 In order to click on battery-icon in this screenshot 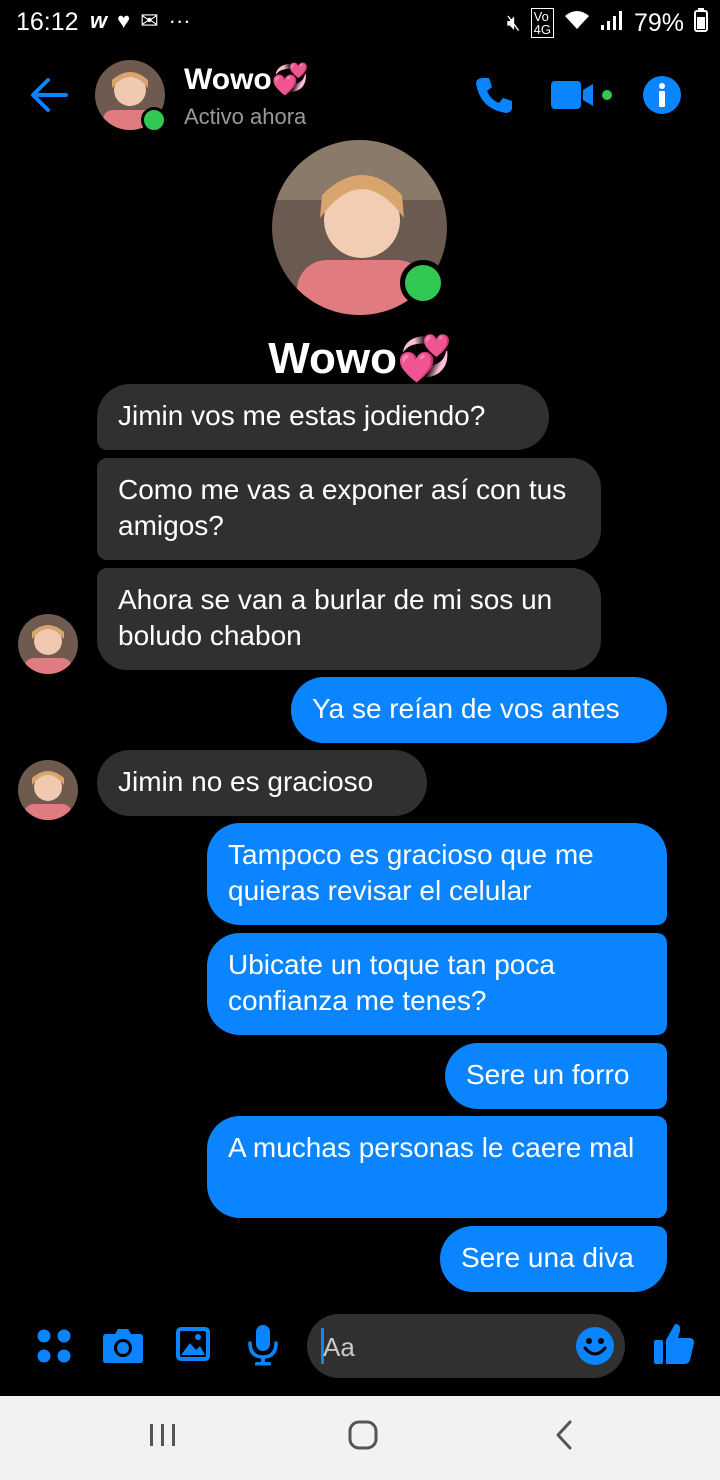, I will do `click(701, 23)`.